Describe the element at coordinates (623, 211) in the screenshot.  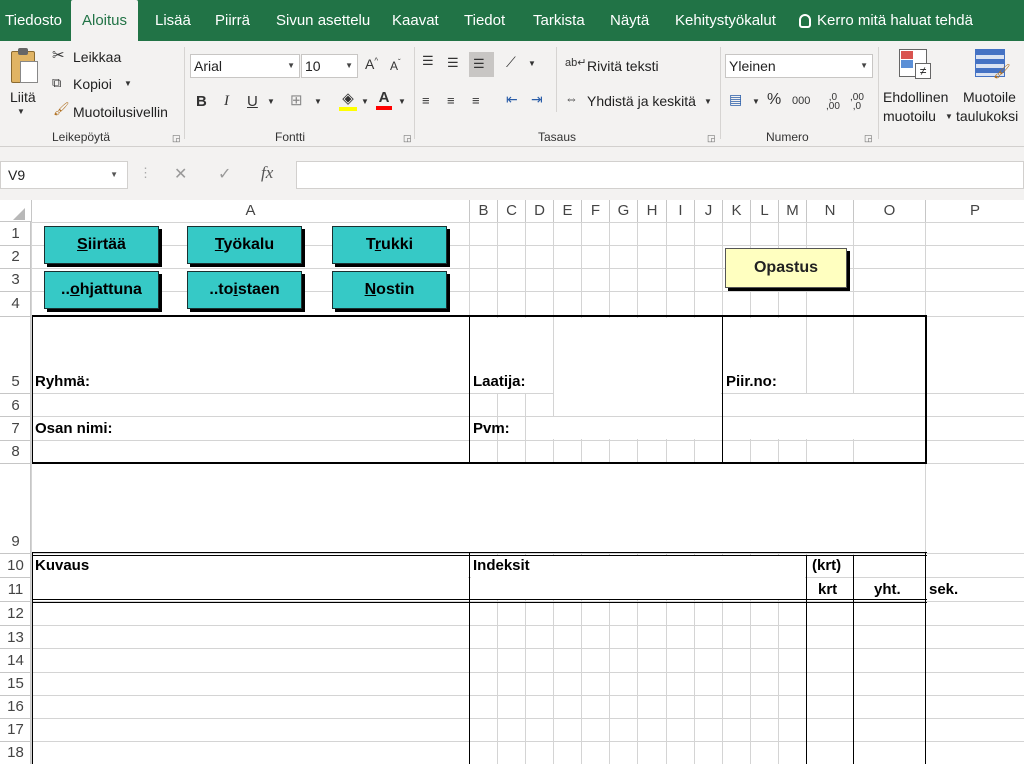
I see `column-header-g: G` at that location.